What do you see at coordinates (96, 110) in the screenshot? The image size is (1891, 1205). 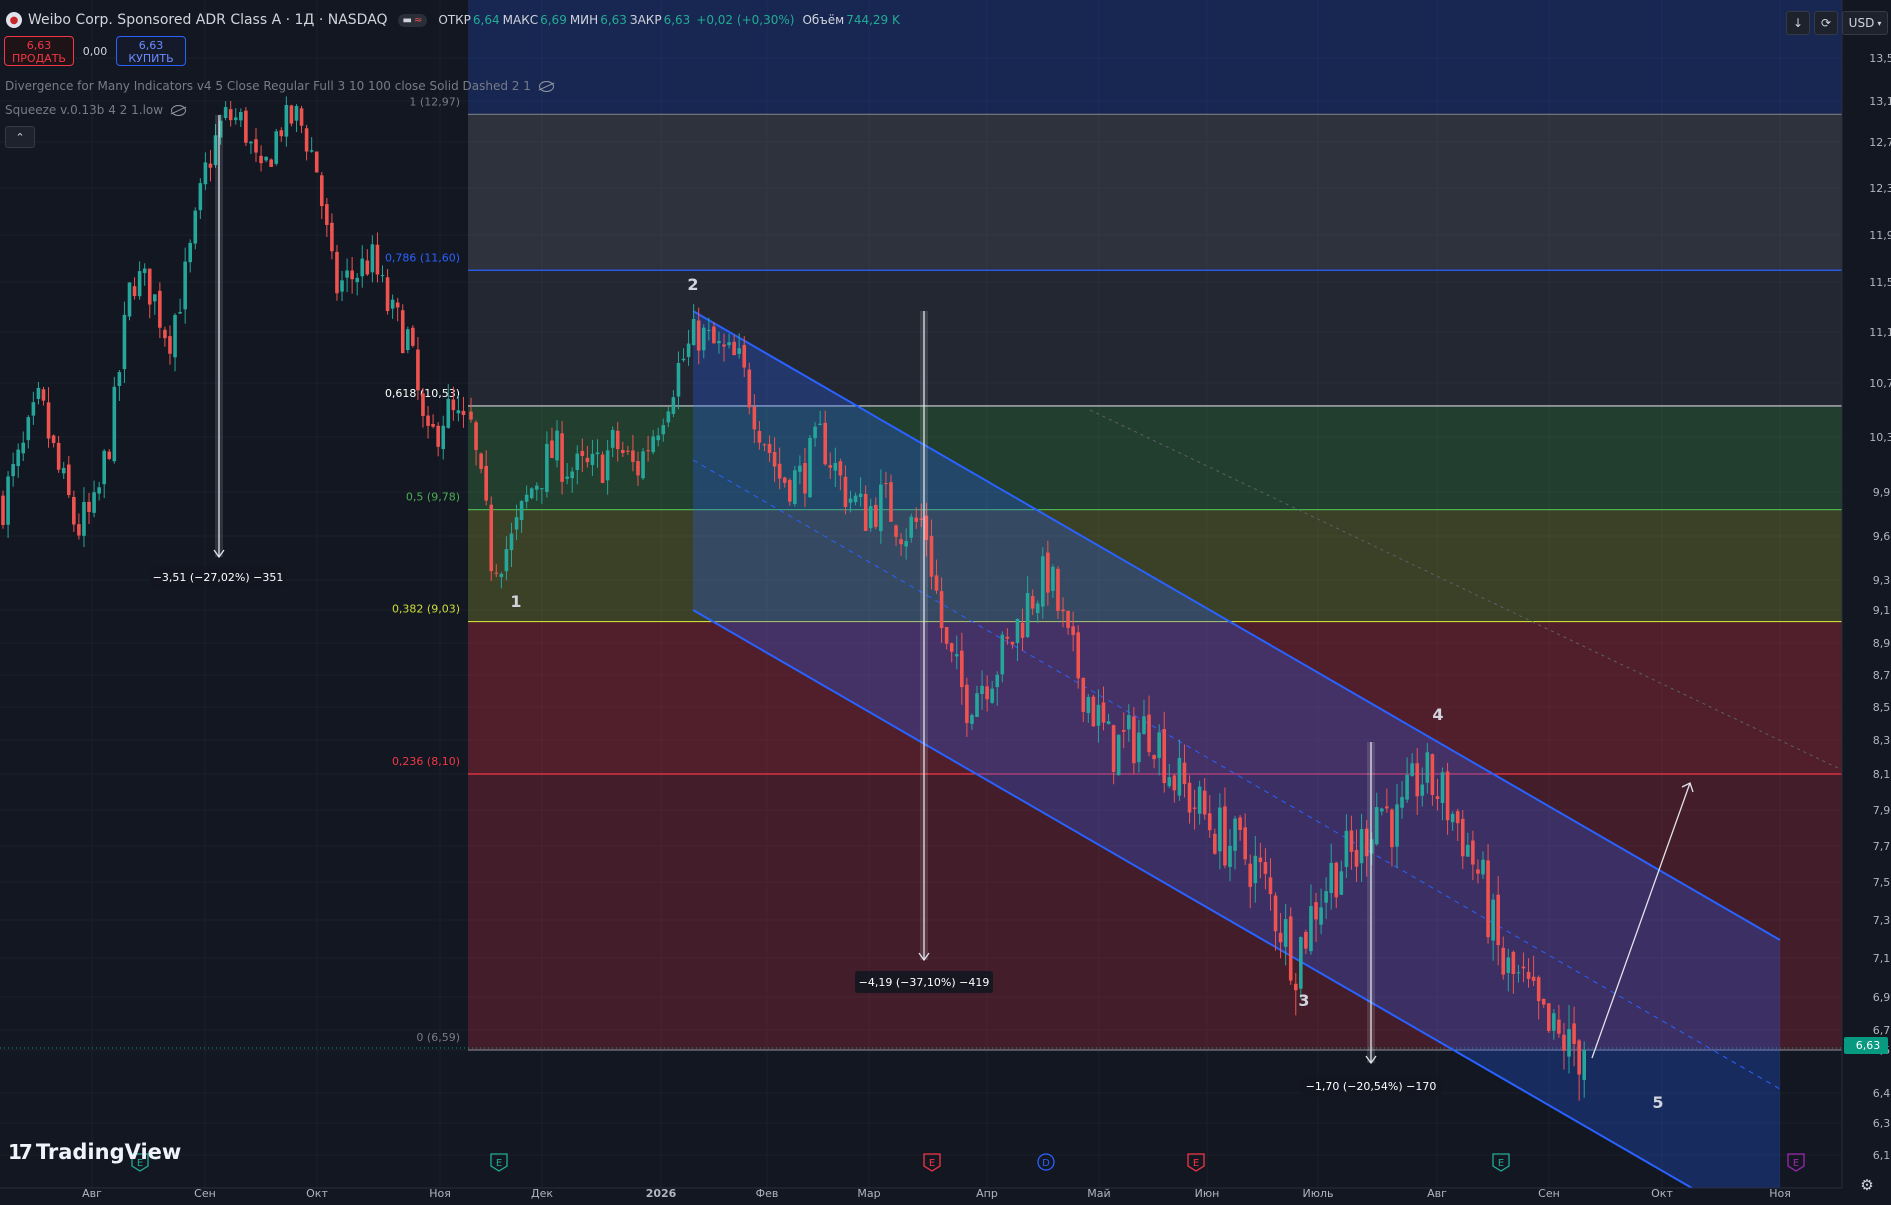 I see `indicator-squeeze: Squeeze v.0.13b 4 2 1.low` at bounding box center [96, 110].